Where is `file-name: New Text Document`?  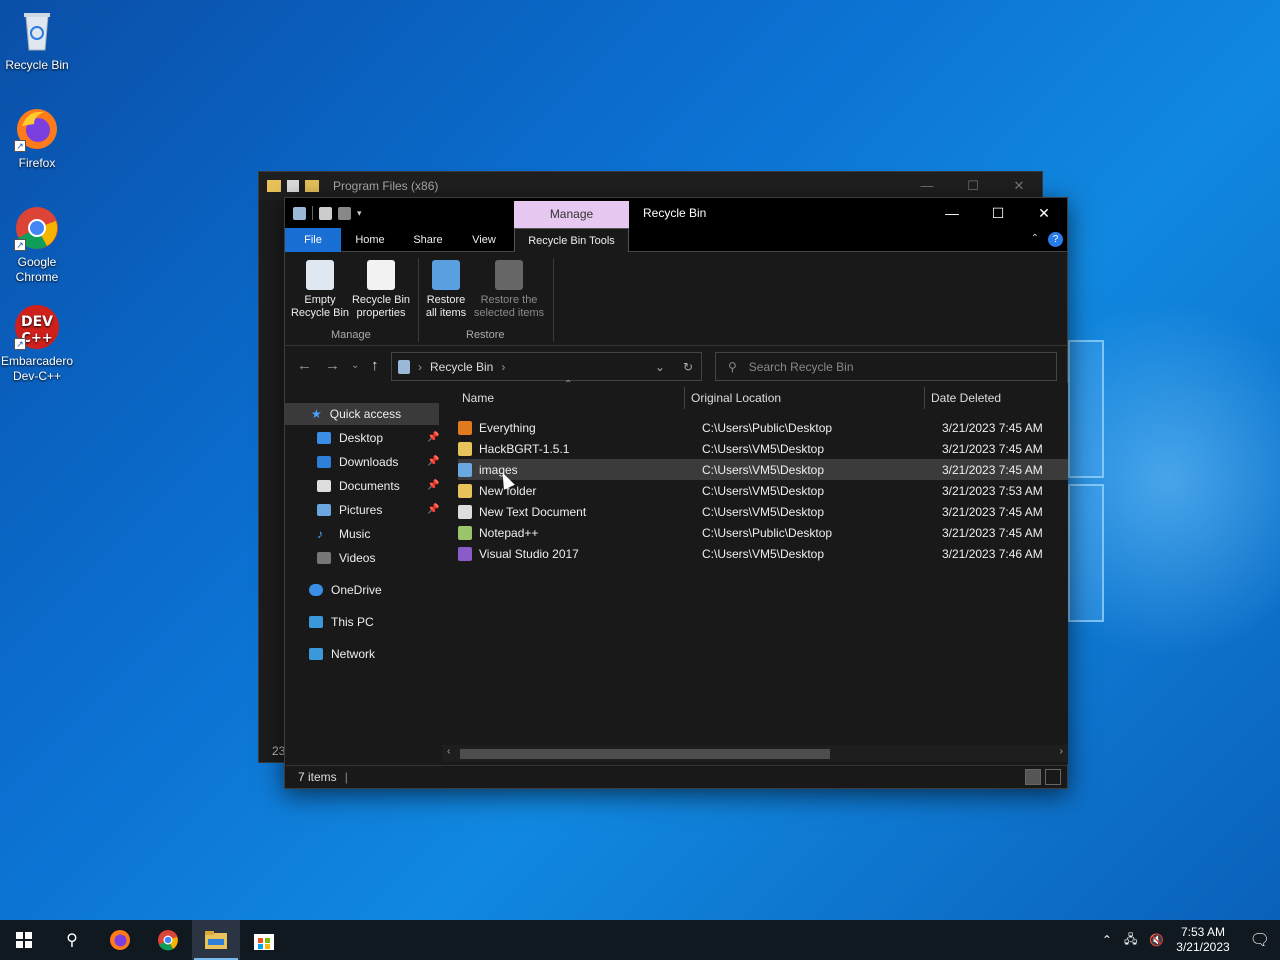 file-name: New Text Document is located at coordinates (533, 511).